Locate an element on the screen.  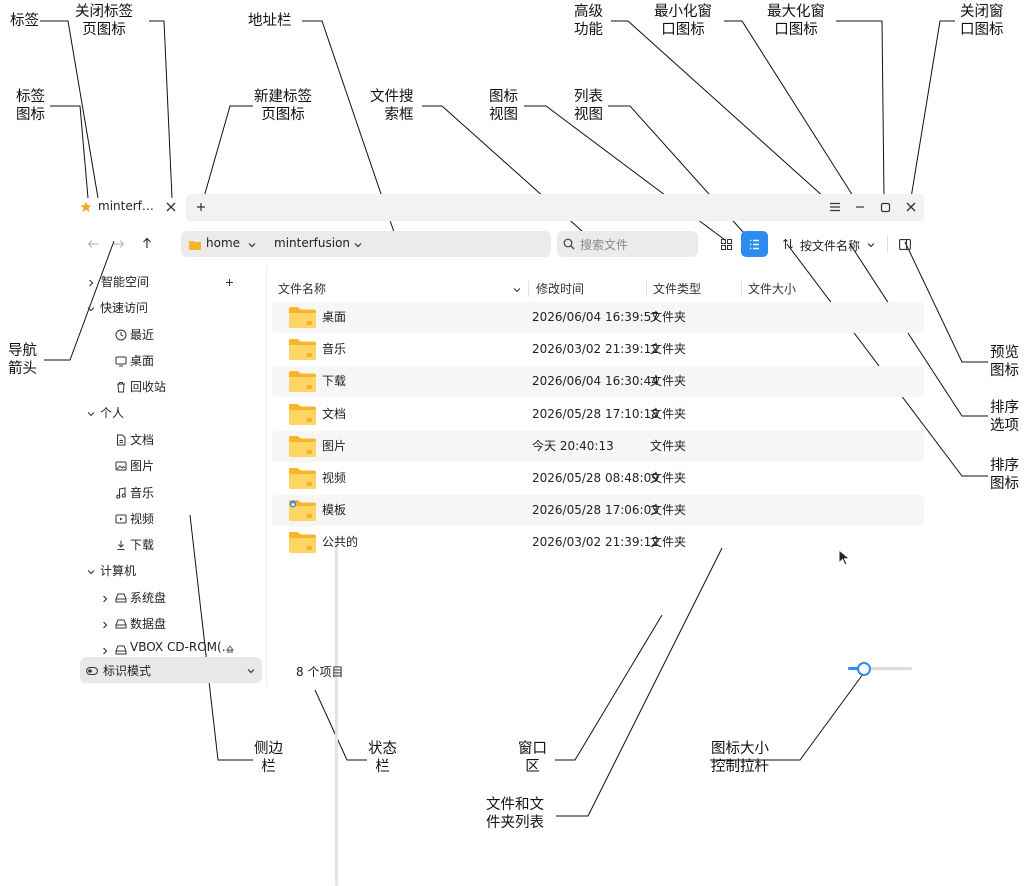
file-row: 视频 2026/05/28 08:48:09 文件夹 is located at coordinates (598, 478).